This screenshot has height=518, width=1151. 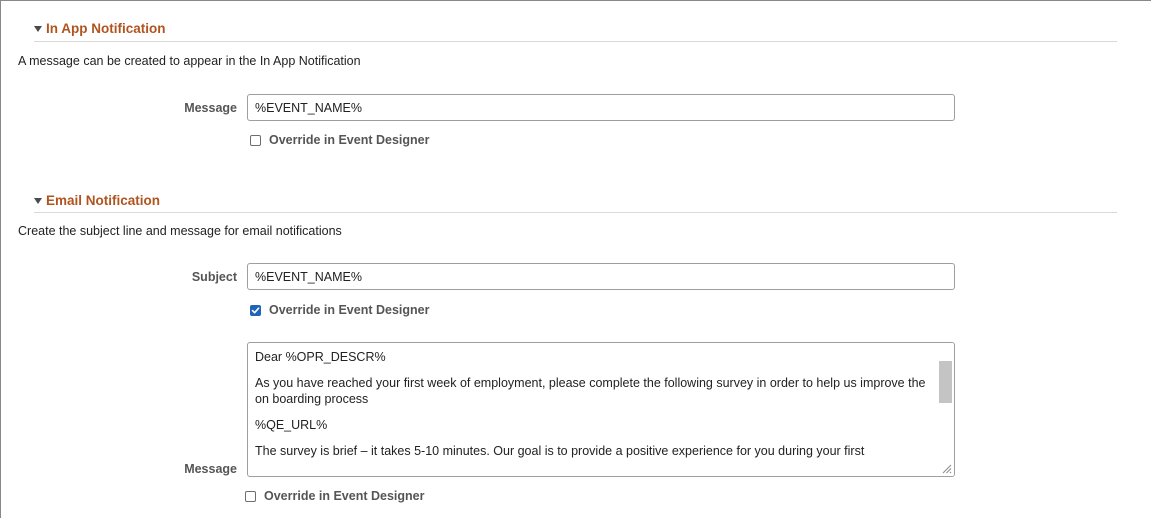 What do you see at coordinates (945, 409) in the screenshot?
I see `email-message-scrollbar` at bounding box center [945, 409].